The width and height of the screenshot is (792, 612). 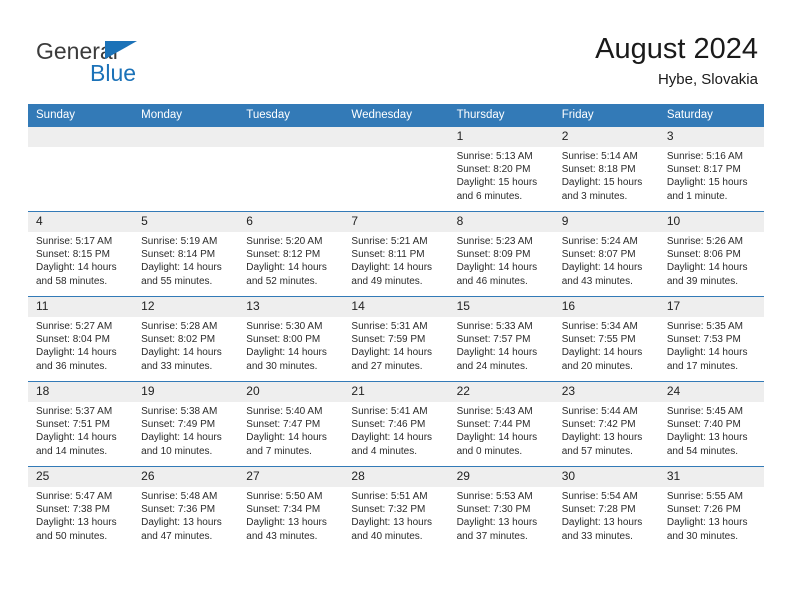 What do you see at coordinates (392, 529) in the screenshot?
I see `daylight-text: Daylight: 13 hours and 40 minutes.` at bounding box center [392, 529].